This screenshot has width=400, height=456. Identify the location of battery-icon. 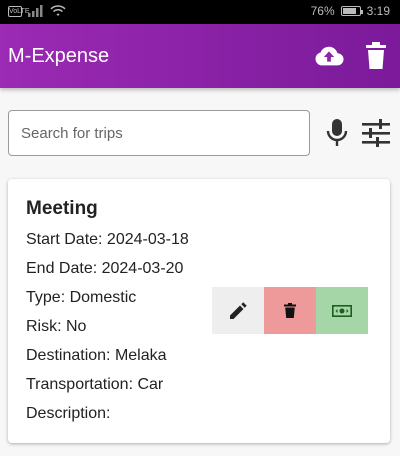
(351, 11).